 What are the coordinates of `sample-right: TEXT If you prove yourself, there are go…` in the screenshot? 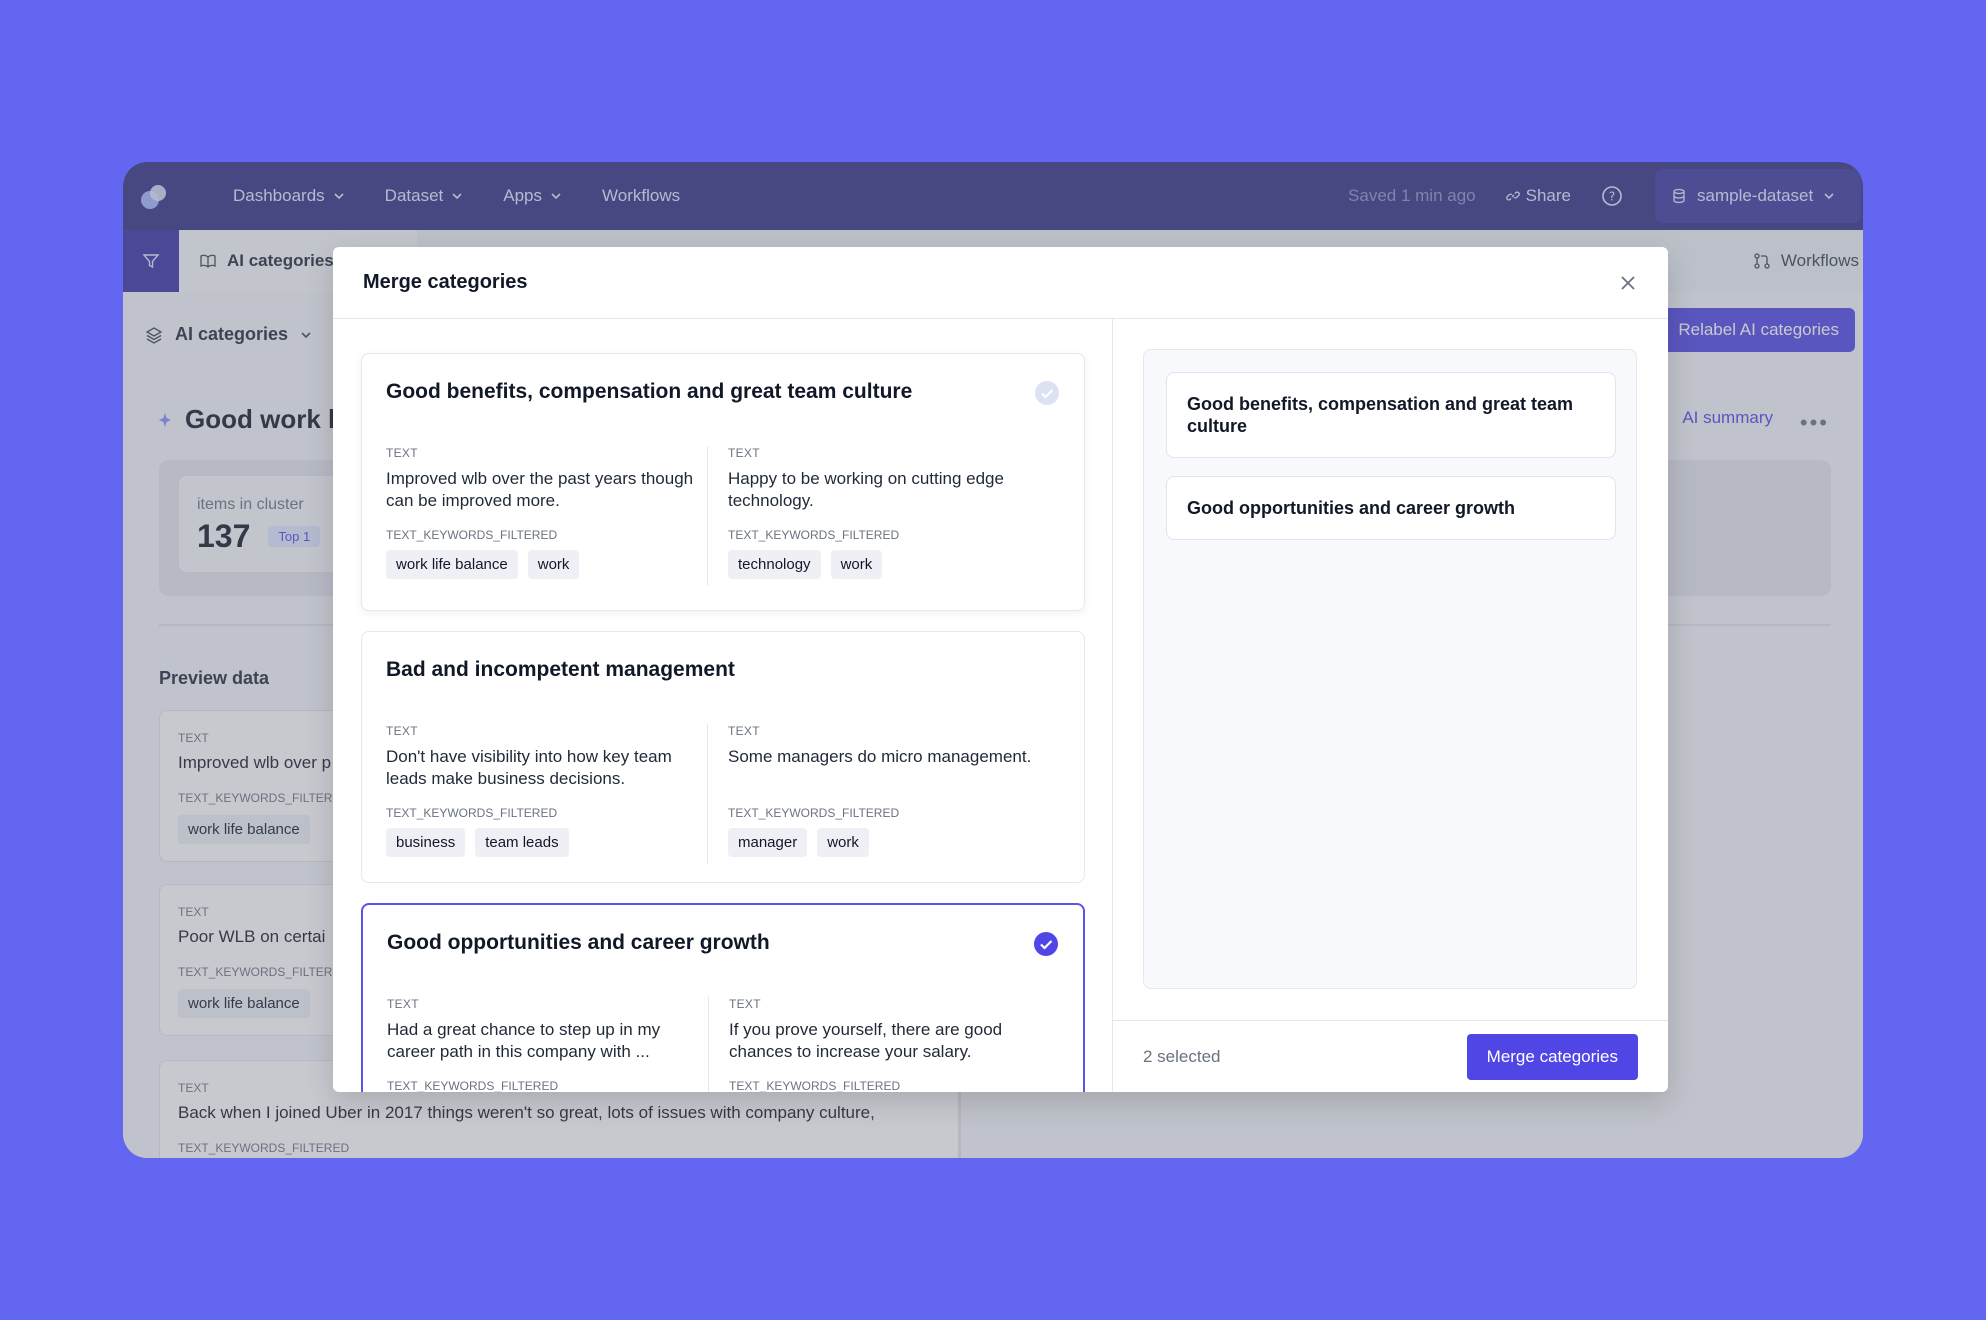 It's located at (889, 1044).